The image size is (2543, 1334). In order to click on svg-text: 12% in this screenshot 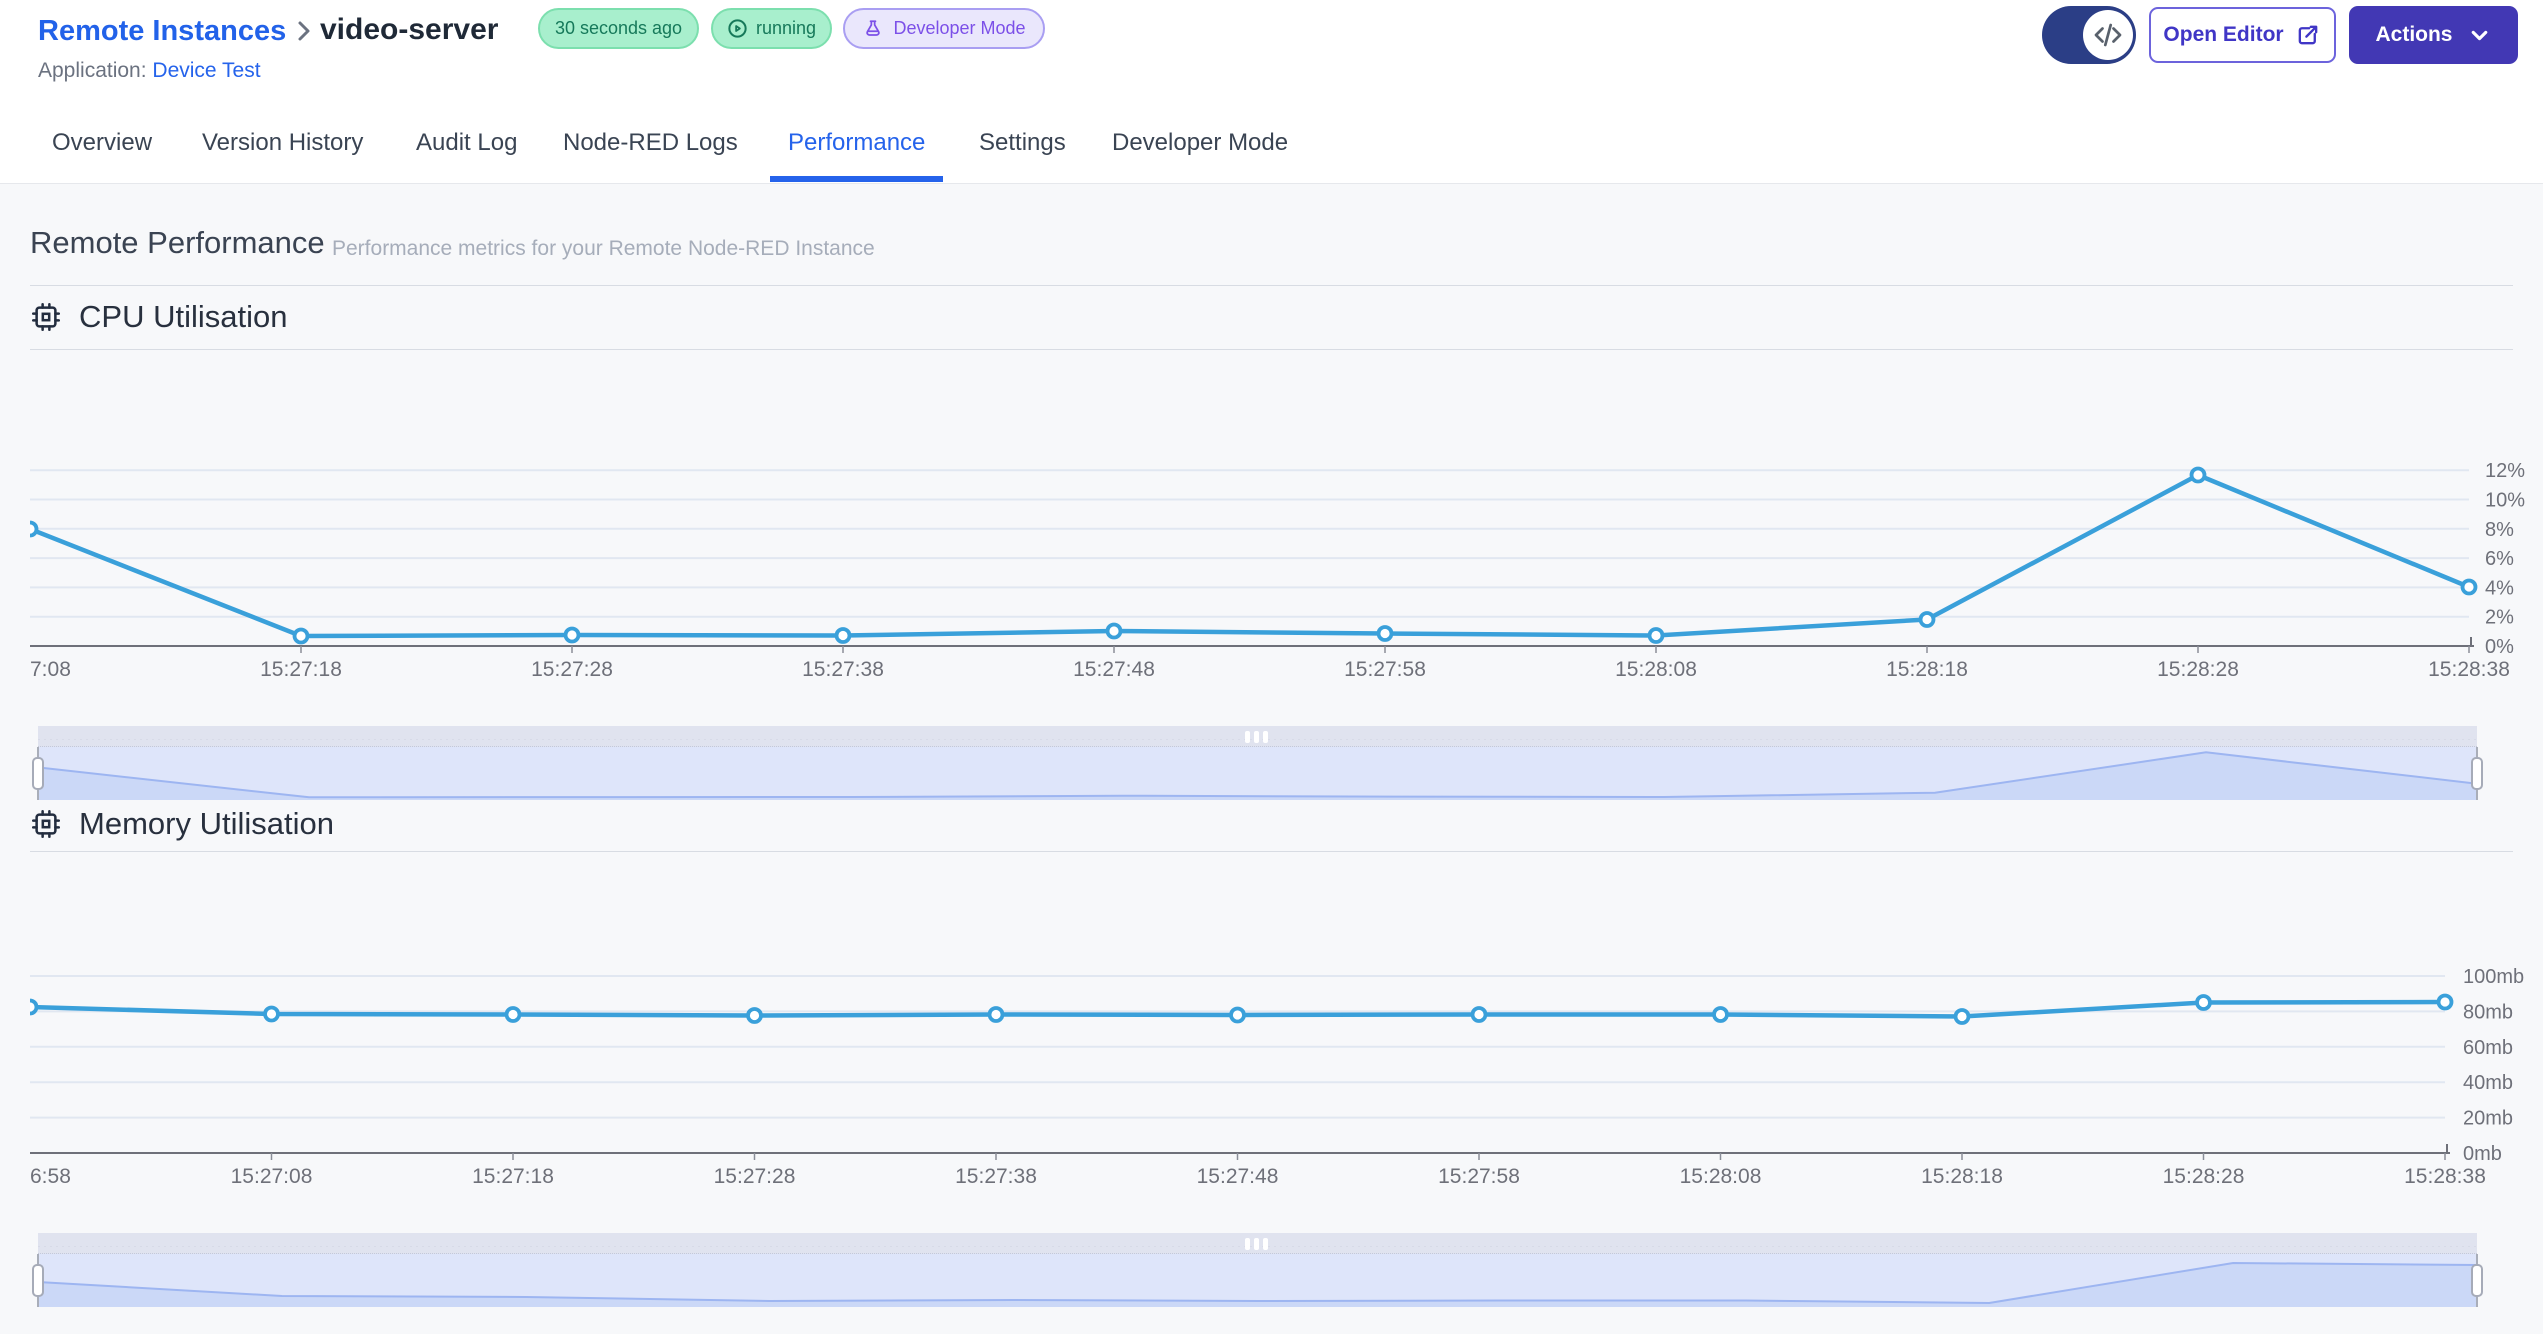, I will do `click(2505, 471)`.